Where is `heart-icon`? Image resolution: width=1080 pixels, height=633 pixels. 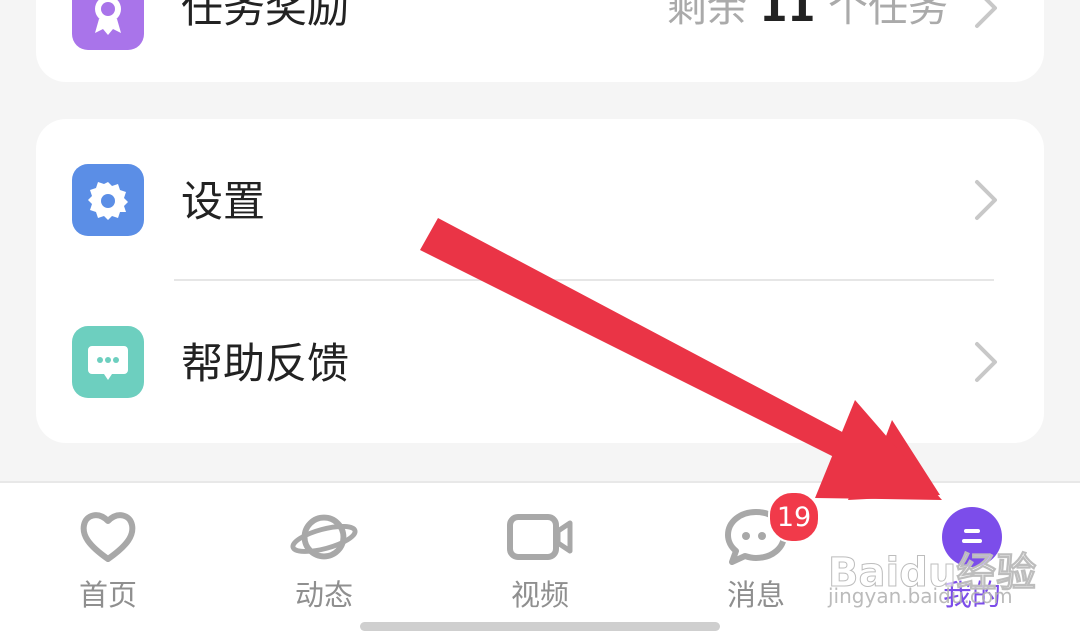 heart-icon is located at coordinates (108, 537).